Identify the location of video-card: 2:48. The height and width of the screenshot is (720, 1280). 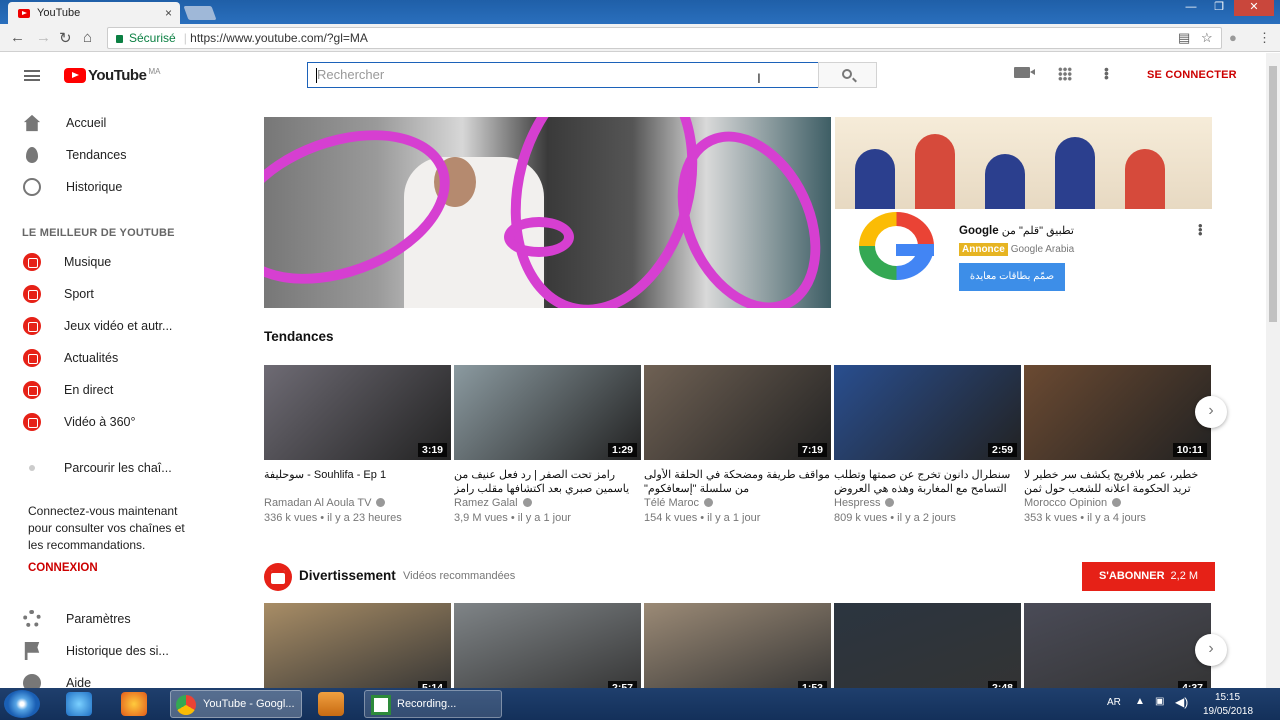
(927, 645).